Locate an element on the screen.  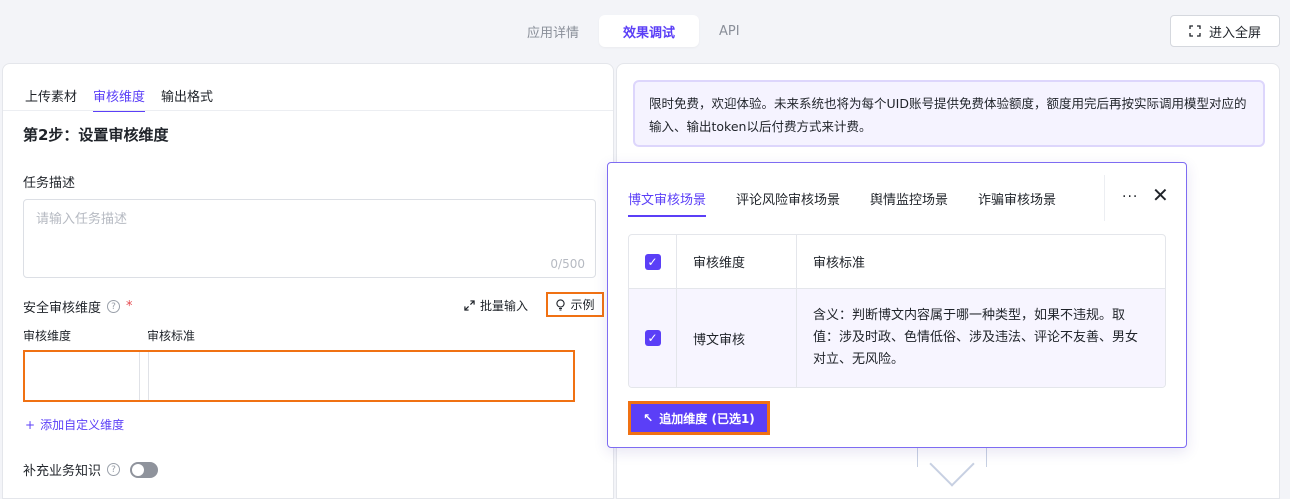
row-dimension: 博文审核 is located at coordinates (737, 338).